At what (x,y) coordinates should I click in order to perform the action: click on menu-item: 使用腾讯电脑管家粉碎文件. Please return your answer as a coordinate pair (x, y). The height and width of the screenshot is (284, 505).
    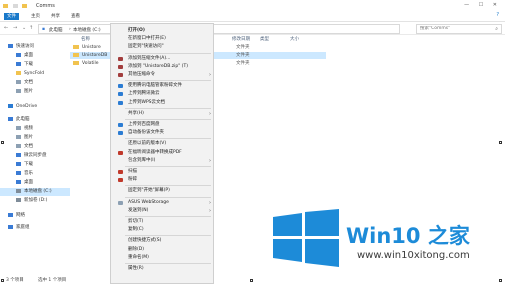
    Looking at the image, I should click on (163, 86).